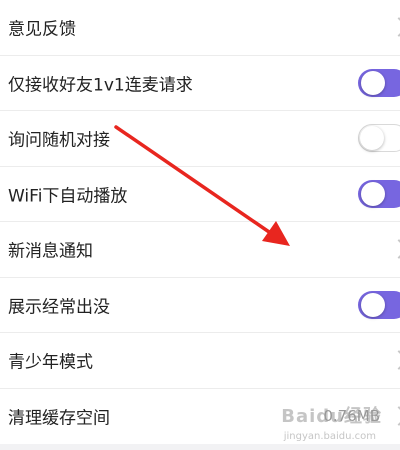  What do you see at coordinates (59, 140) in the screenshot?
I see `random-match-label: 询问随机对接` at bounding box center [59, 140].